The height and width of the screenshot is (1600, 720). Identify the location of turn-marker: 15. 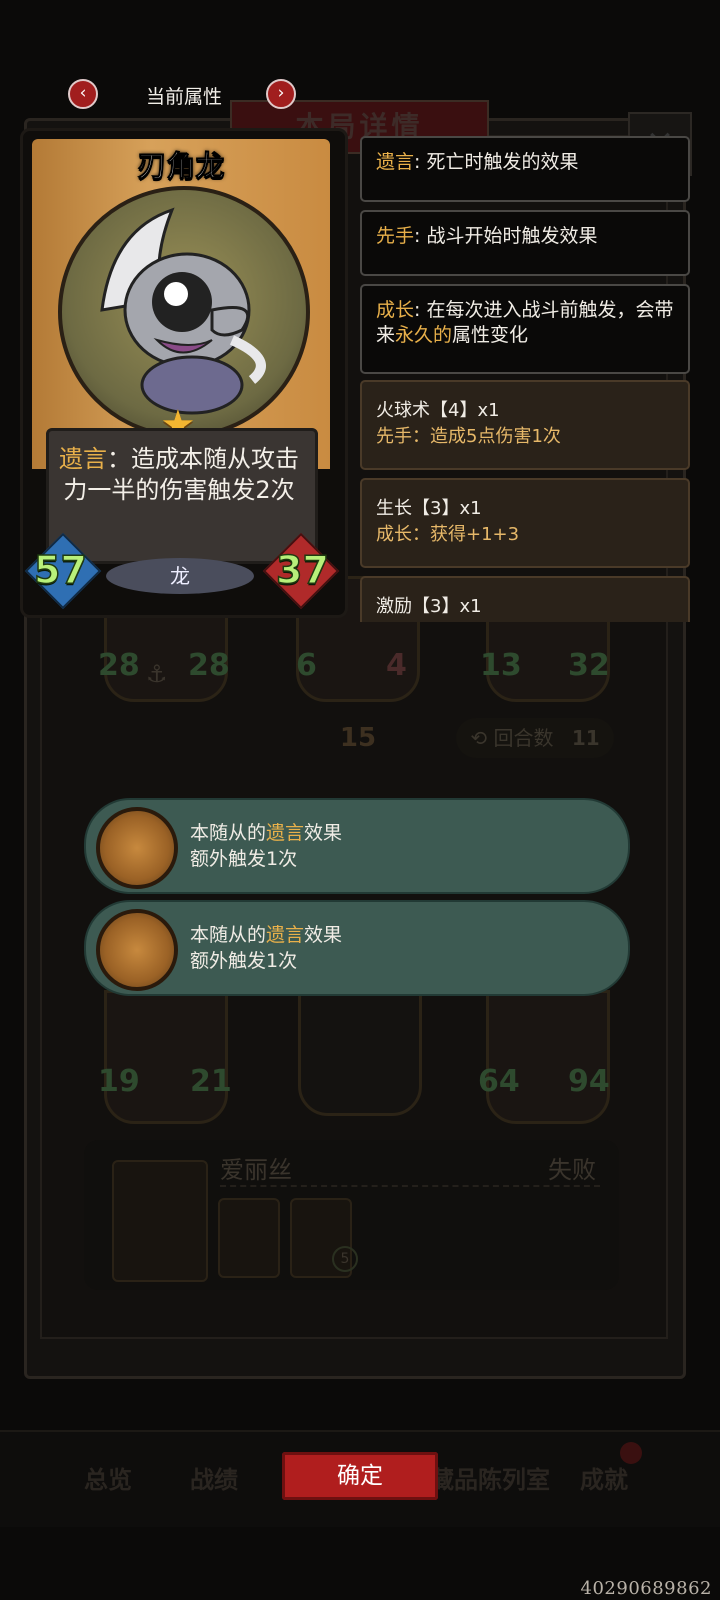
(358, 738).